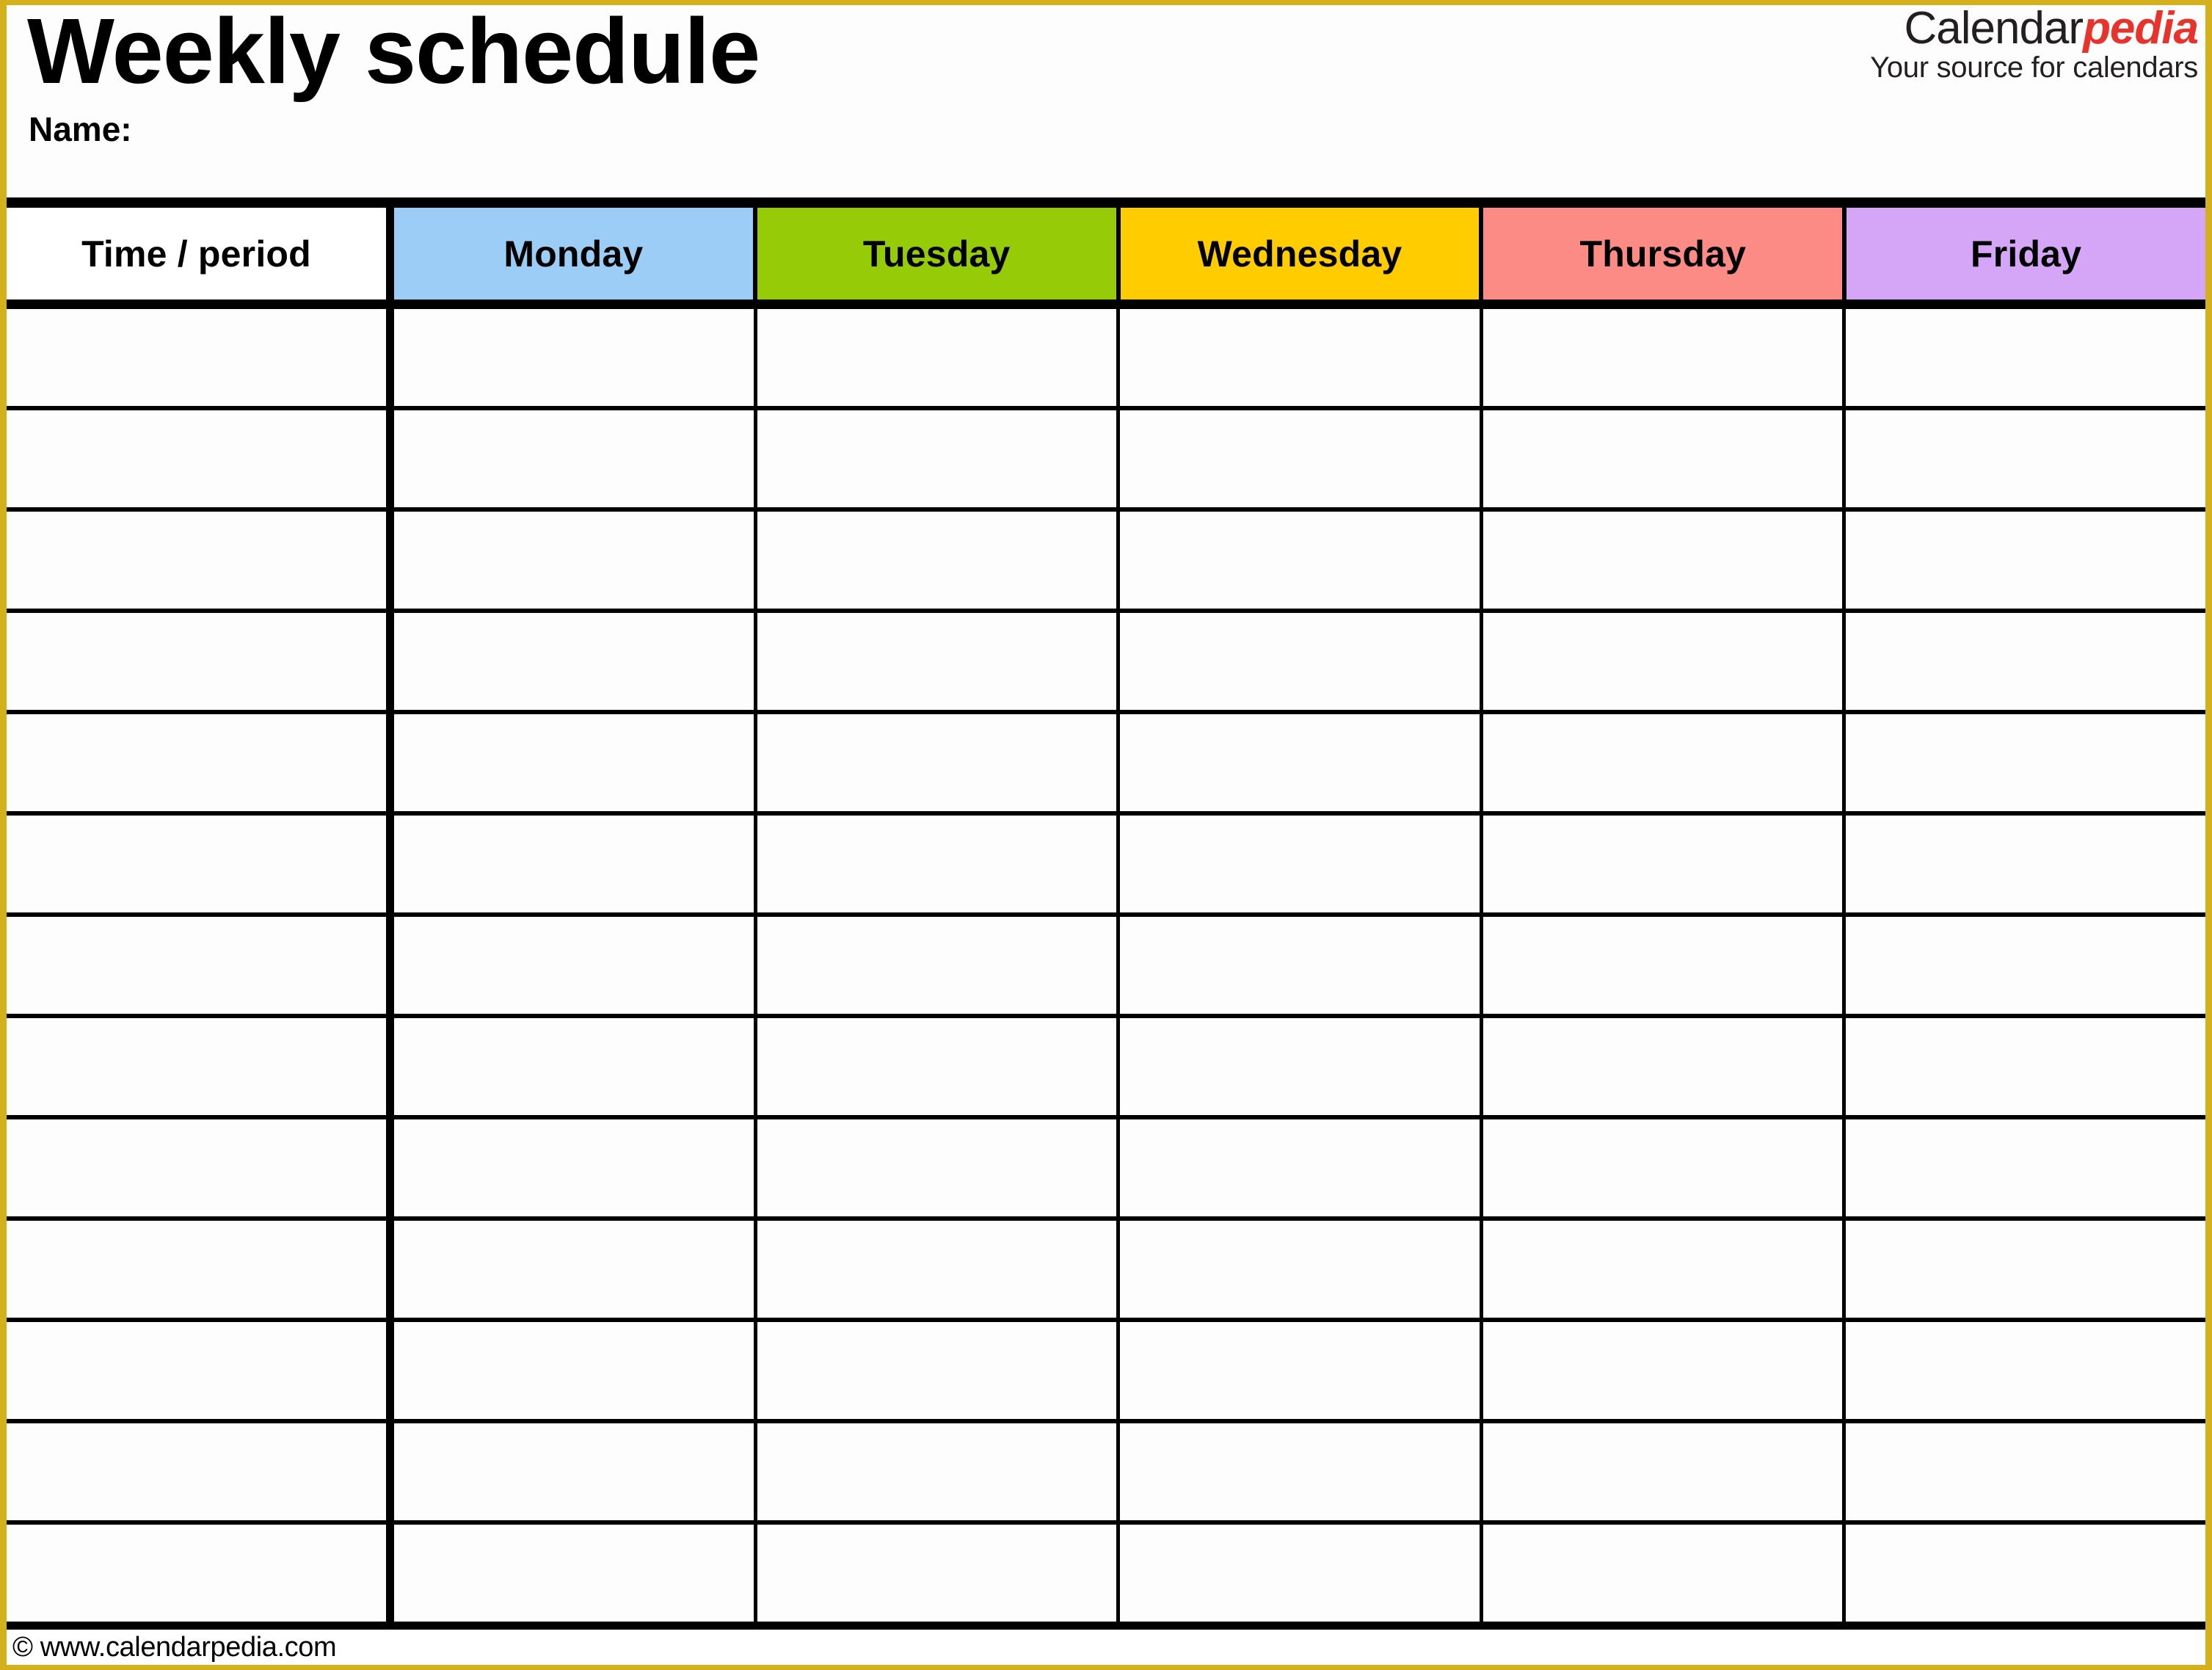 Image resolution: width=2212 pixels, height=1670 pixels. I want to click on brand-wordmark-accent: pedia, so click(2141, 28).